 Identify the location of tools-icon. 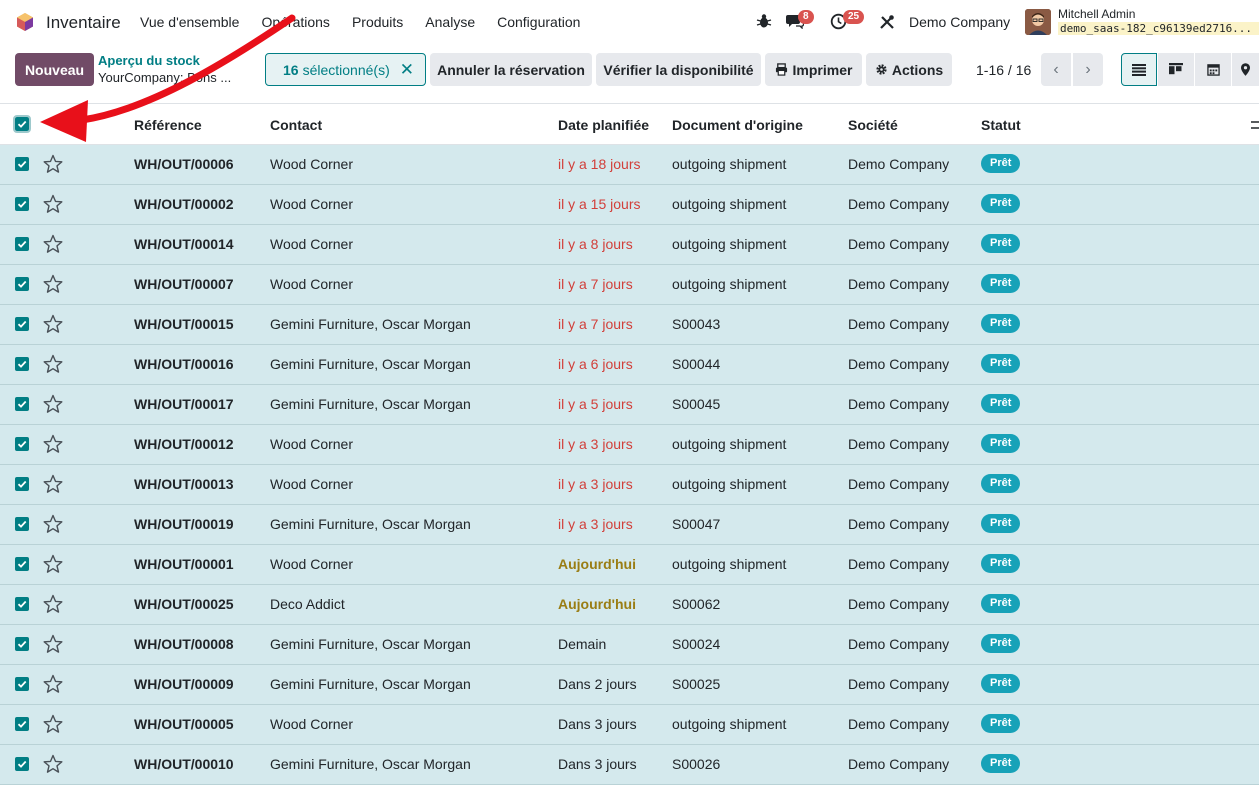
(887, 22).